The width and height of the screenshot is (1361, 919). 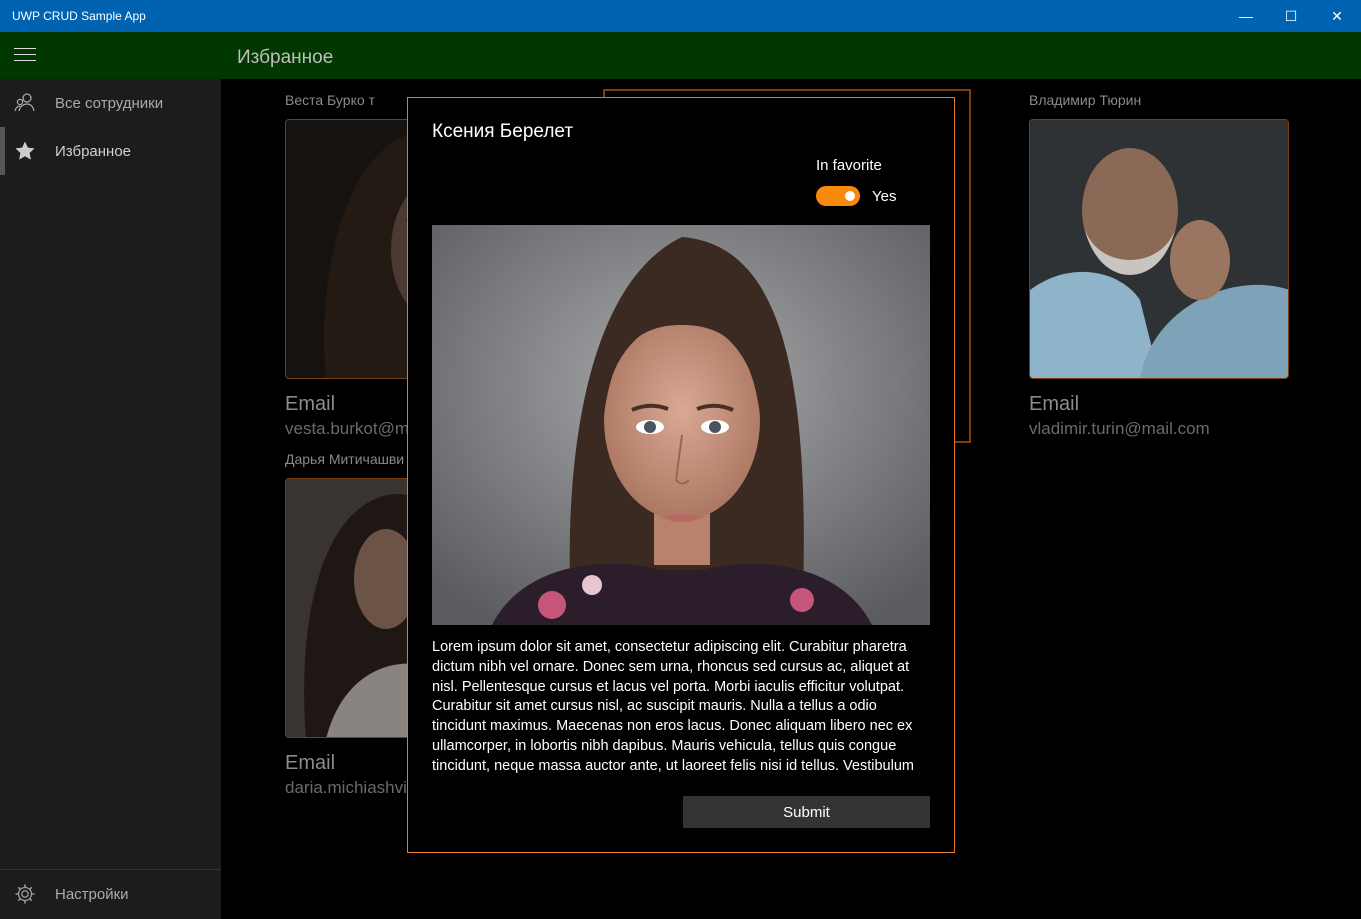 I want to click on nav-pane: Все сотрудники Избранное Настройки, so click(x=110, y=499).